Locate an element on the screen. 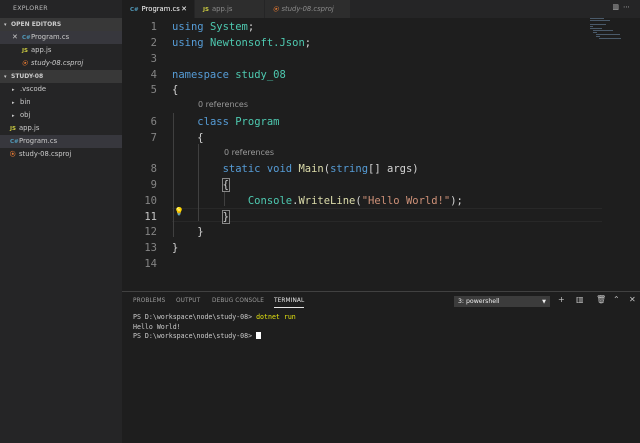 This screenshot has width=640, height=443. chevron-down-icon: ▼ is located at coordinates (544, 302).